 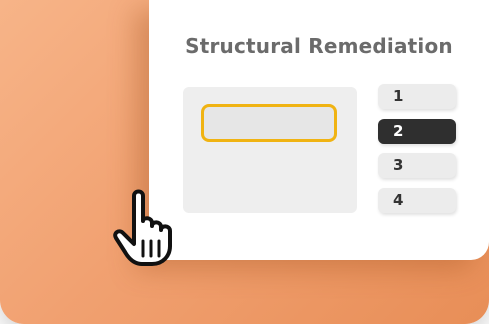 What do you see at coordinates (269, 123) in the screenshot?
I see `highlighted-input-field` at bounding box center [269, 123].